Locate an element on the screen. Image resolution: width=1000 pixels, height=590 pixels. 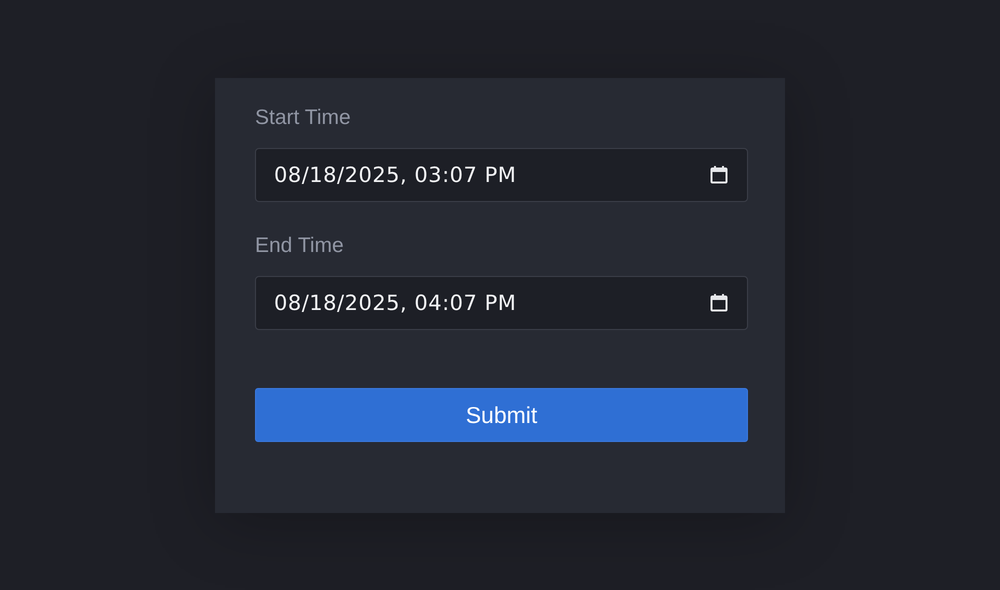
submit-button: Submit is located at coordinates (501, 415).